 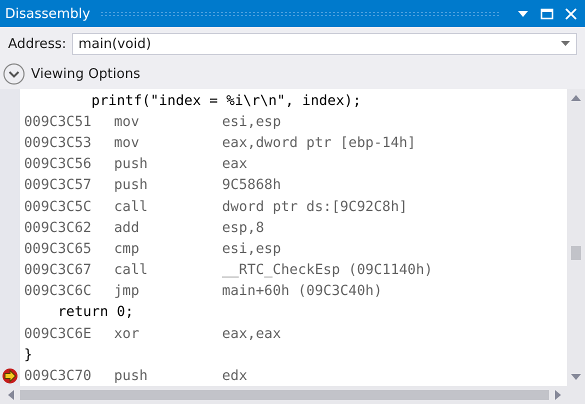 I want to click on instruction-address: 009C3C67, so click(x=58, y=270).